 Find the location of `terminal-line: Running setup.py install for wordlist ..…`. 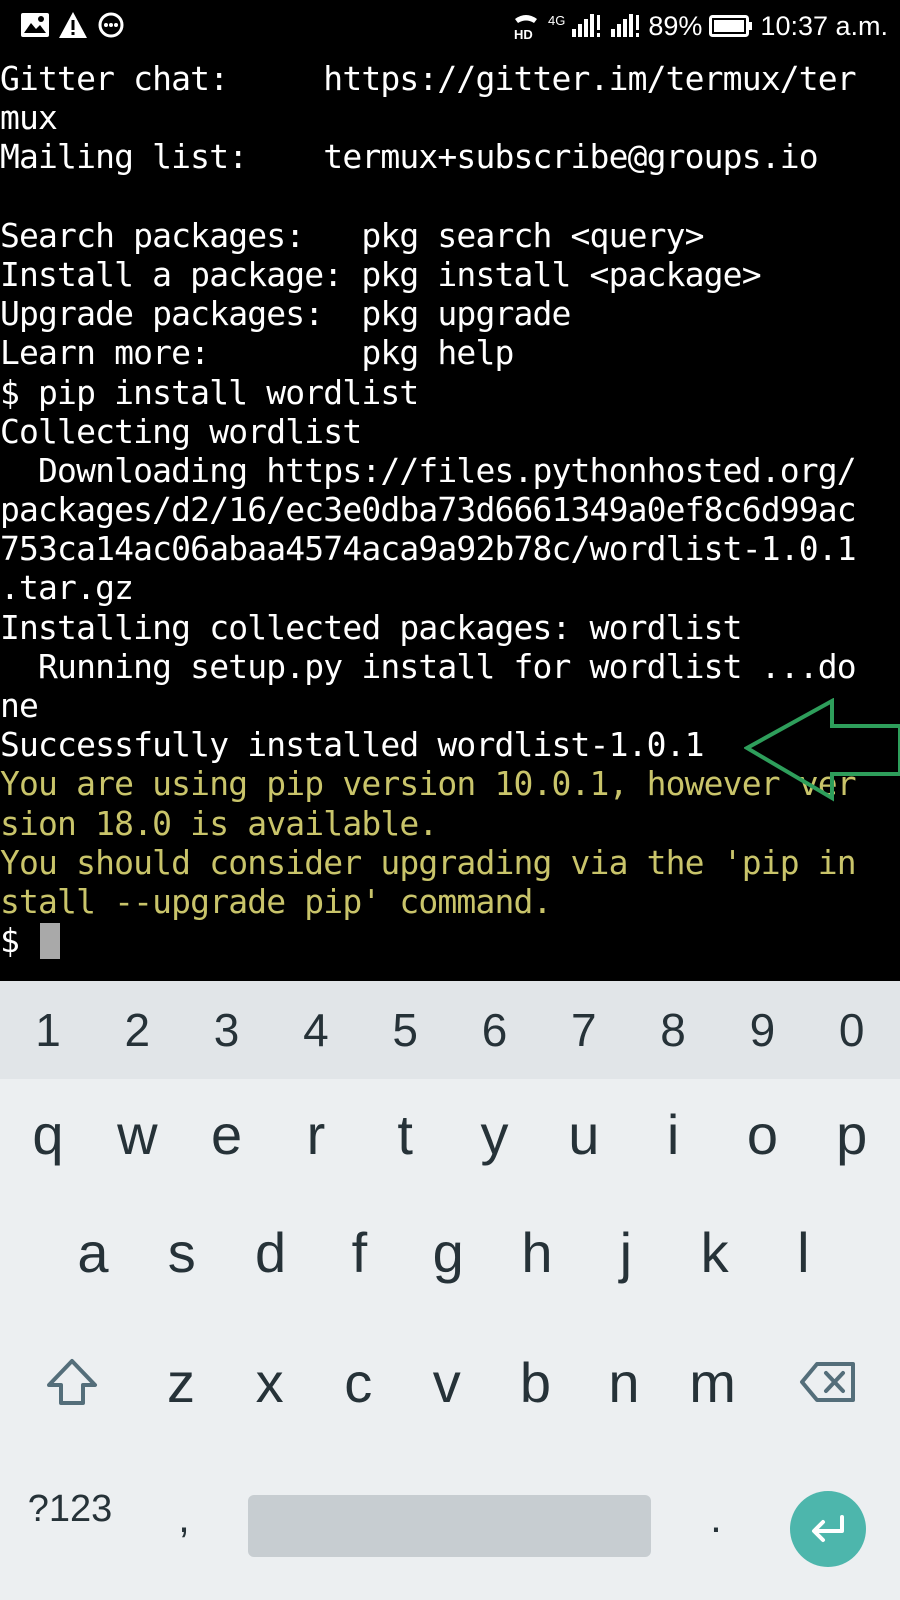

terminal-line: Running setup.py install for wordlist ..… is located at coordinates (428, 666).